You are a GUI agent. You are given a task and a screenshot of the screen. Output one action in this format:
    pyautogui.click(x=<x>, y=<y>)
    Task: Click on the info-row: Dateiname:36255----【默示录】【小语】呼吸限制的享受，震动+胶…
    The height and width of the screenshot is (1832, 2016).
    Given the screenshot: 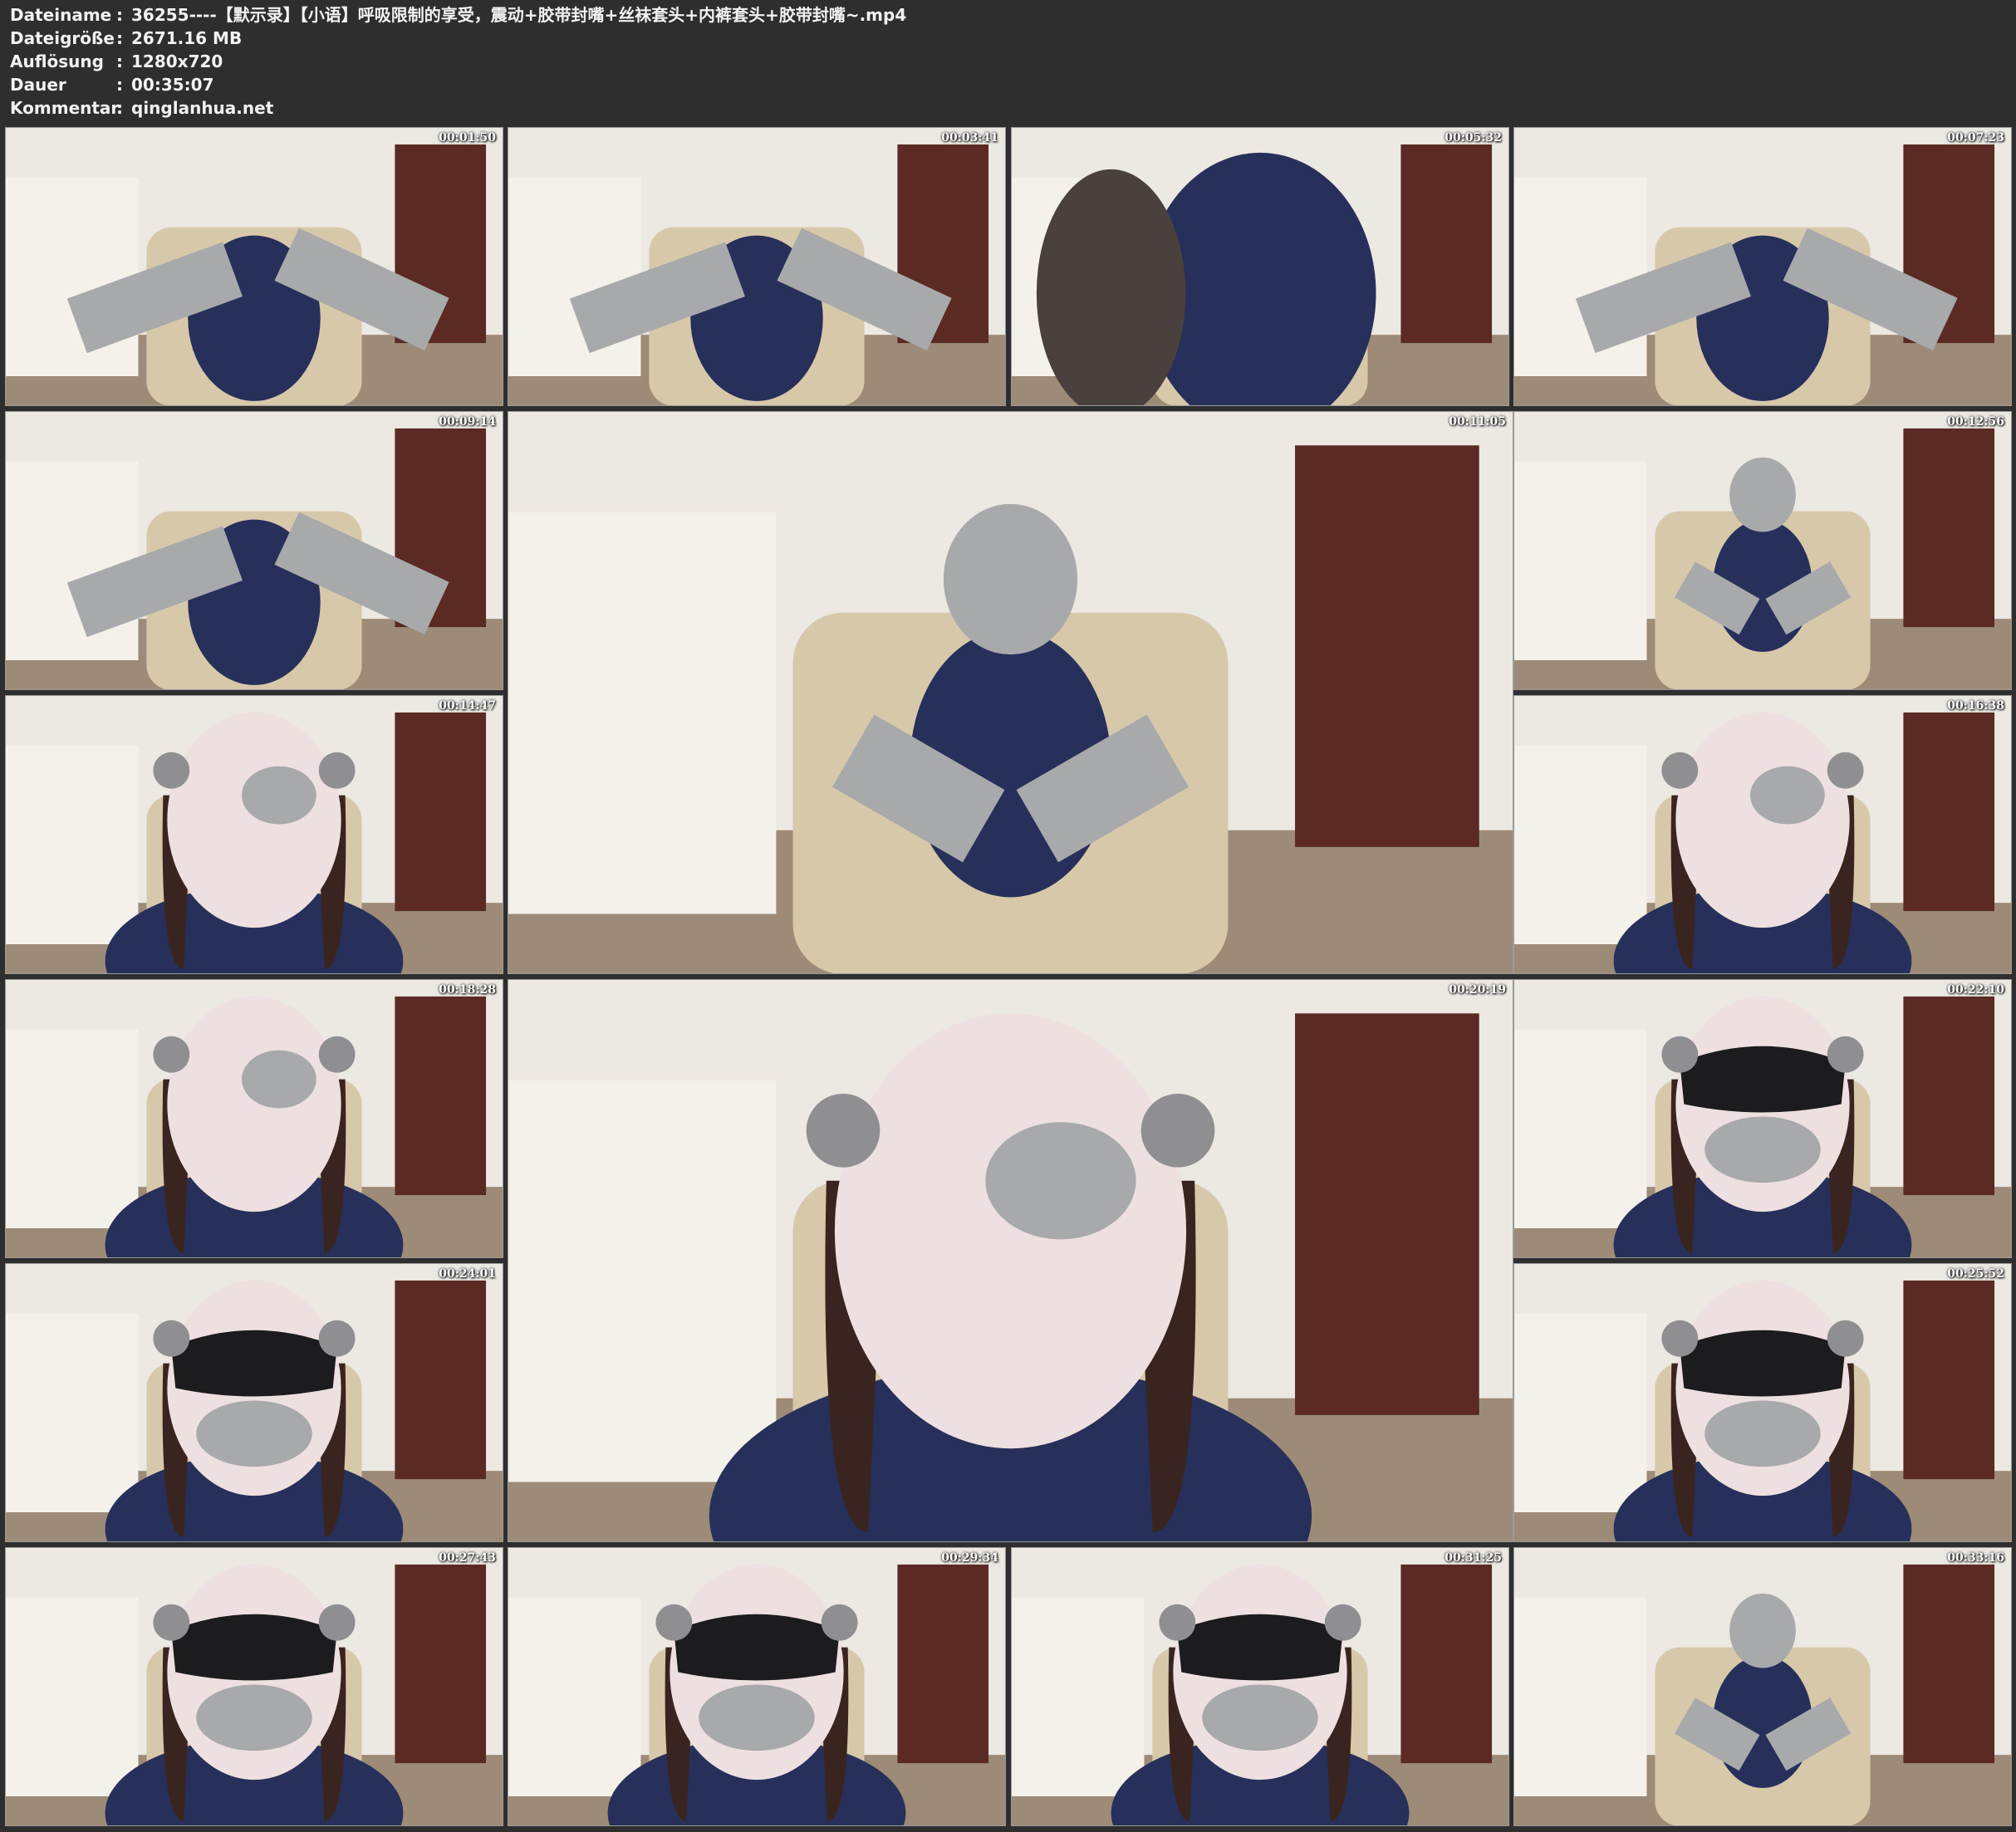 What is the action you would take?
    pyautogui.click(x=458, y=15)
    